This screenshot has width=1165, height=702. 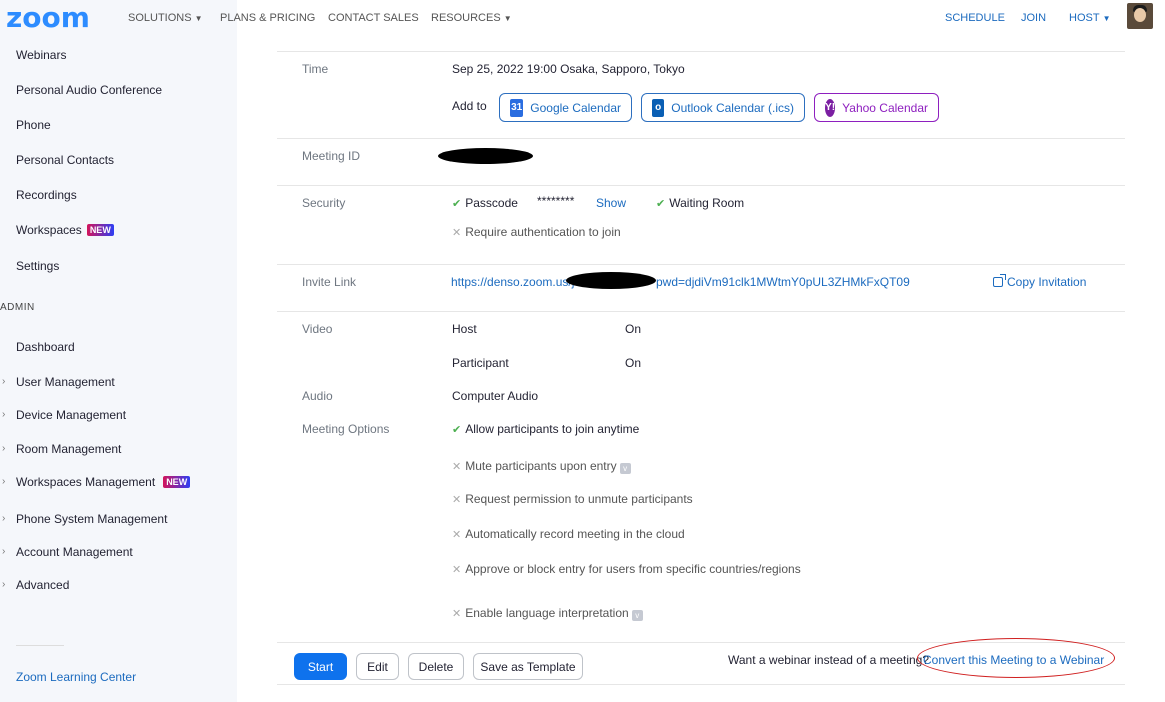 I want to click on sidebar-item-room-management: Room Management, so click(x=68, y=449).